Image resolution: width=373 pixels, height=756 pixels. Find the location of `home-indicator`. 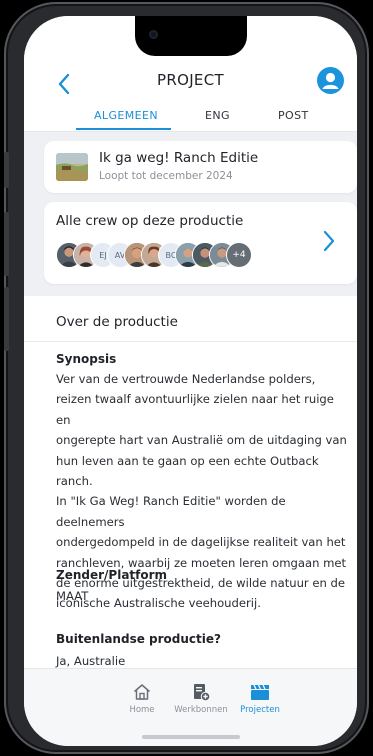

home-indicator is located at coordinates (191, 737).